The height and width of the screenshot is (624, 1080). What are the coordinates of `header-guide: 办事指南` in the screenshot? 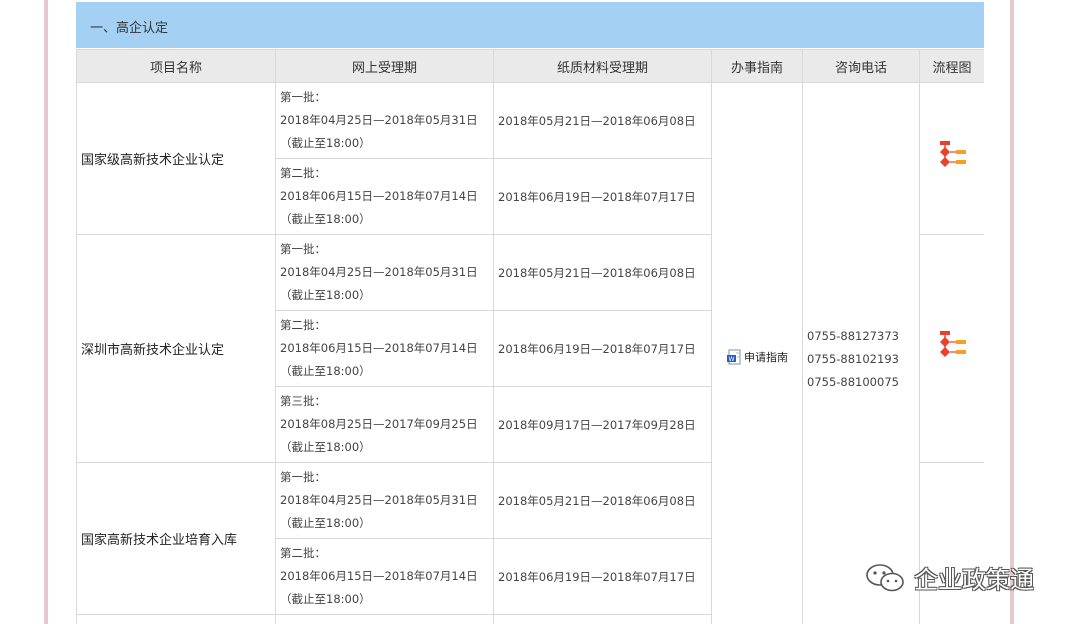 It's located at (757, 66).